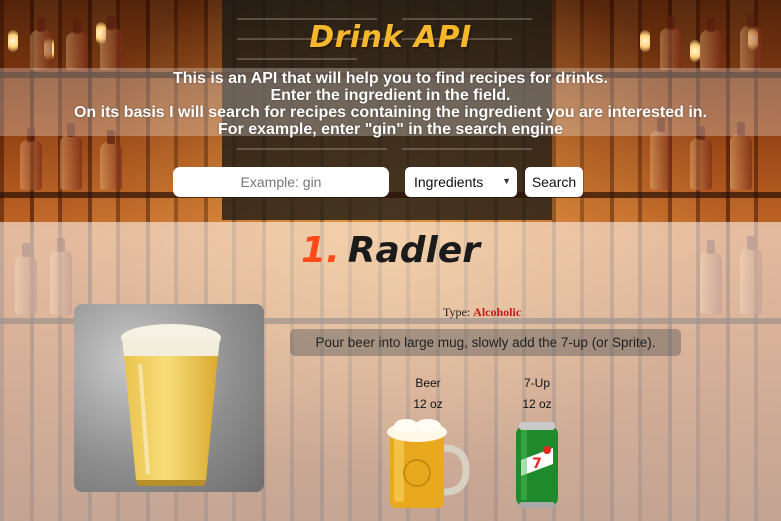 The width and height of the screenshot is (781, 521). What do you see at coordinates (506, 181) in the screenshot?
I see `dropdown-arrow-icon: ▼` at bounding box center [506, 181].